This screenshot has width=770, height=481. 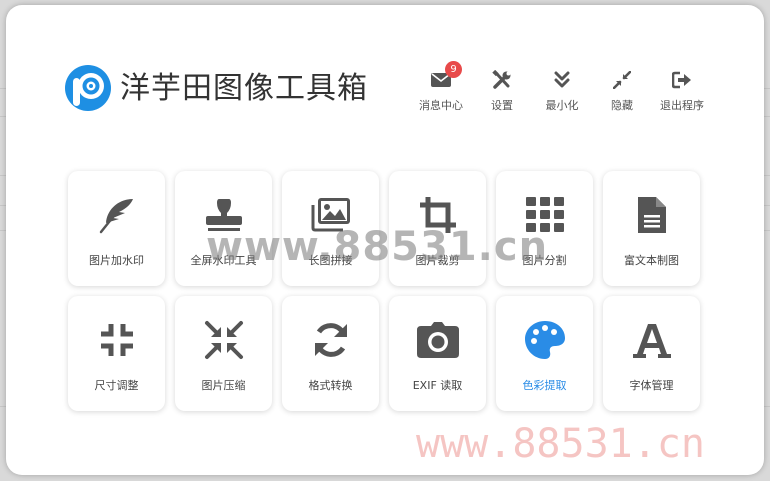 I want to click on minimize-label: 最小化, so click(x=562, y=105).